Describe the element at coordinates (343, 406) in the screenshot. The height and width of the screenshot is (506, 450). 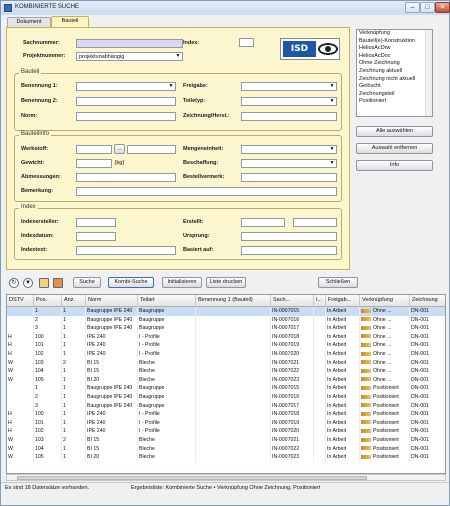
I see `table-cell: In Arbeit` at that location.